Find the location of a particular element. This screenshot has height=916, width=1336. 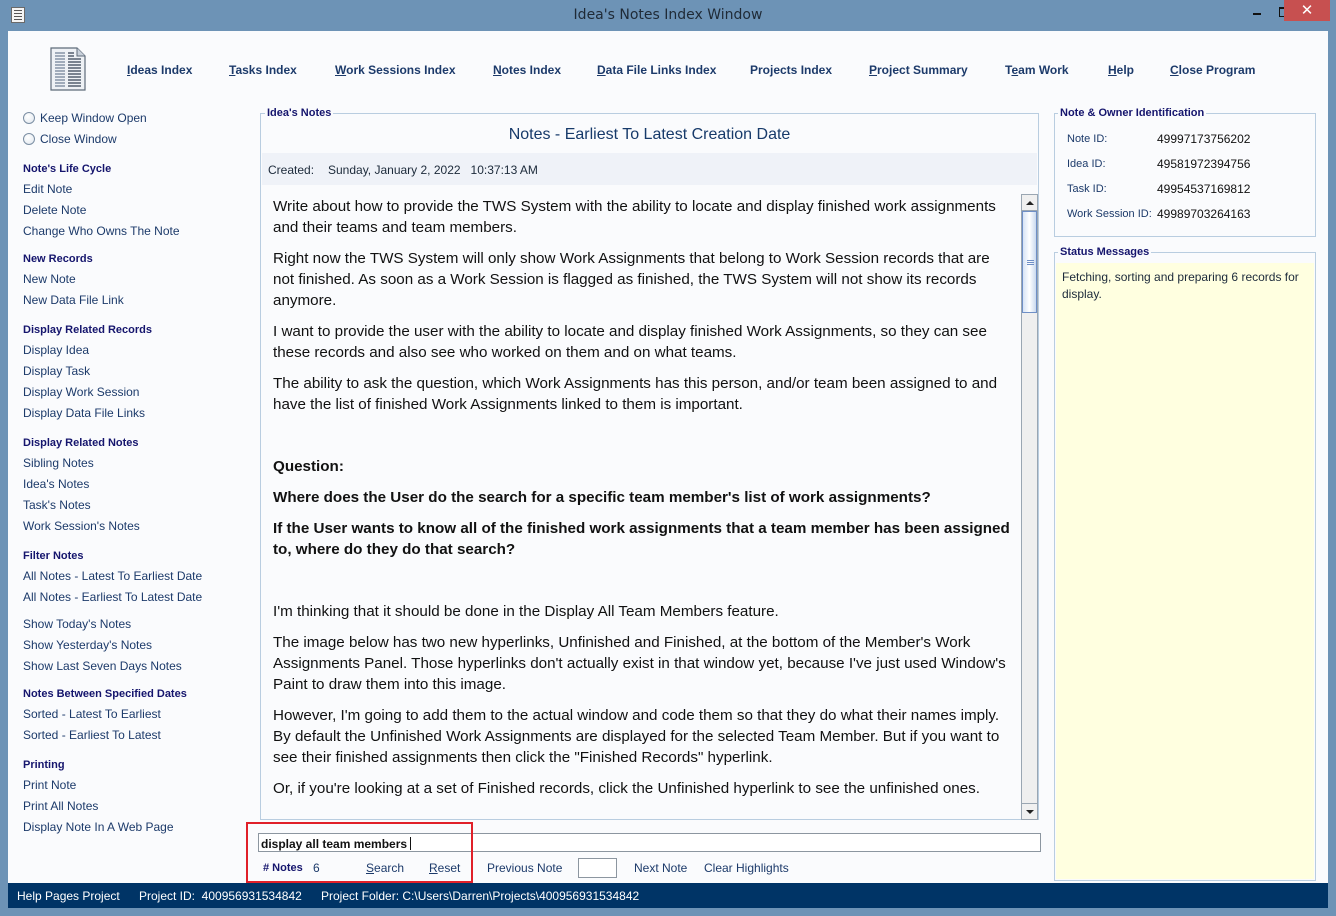

idea-id-value: 49581972394756 is located at coordinates (1204, 164).